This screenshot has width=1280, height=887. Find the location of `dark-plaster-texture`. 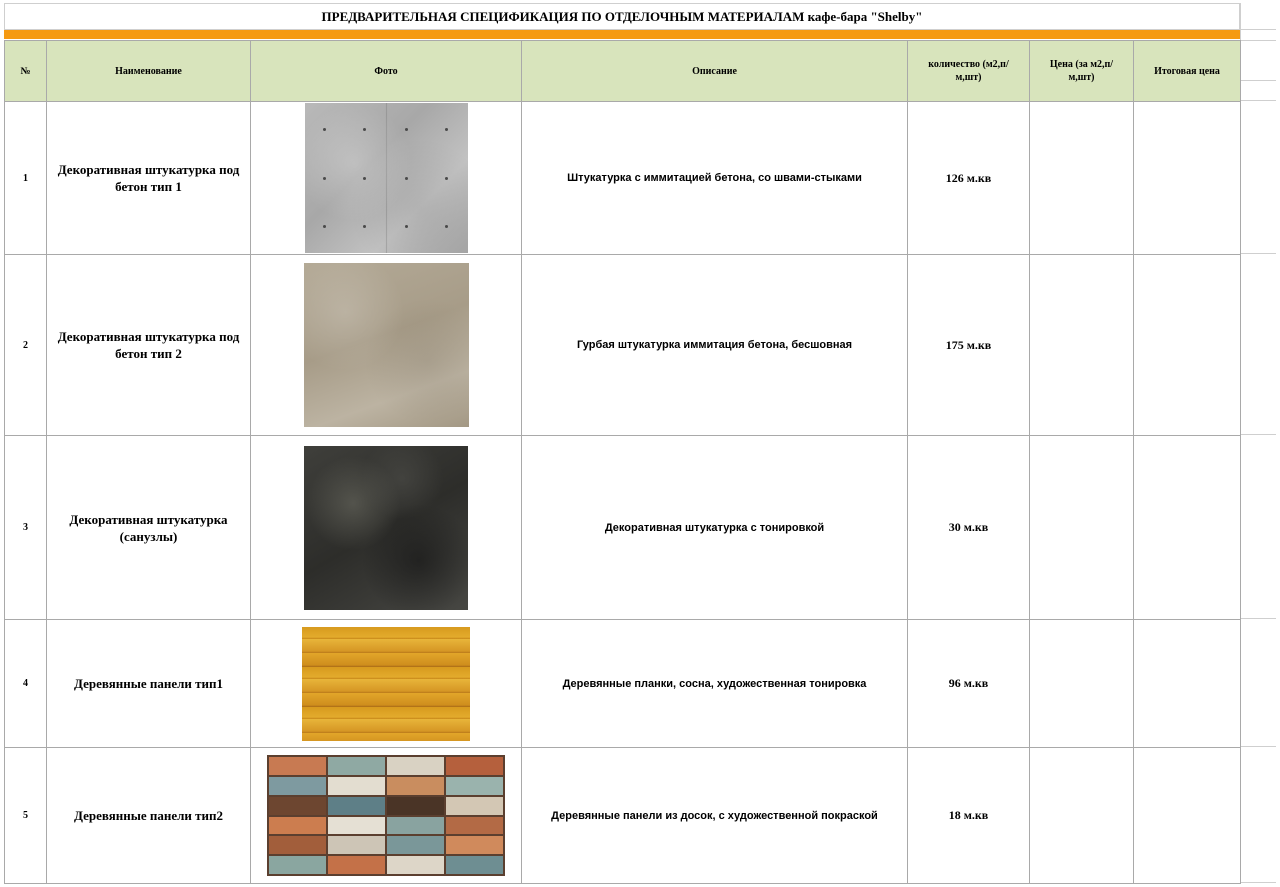

dark-plaster-texture is located at coordinates (386, 527).